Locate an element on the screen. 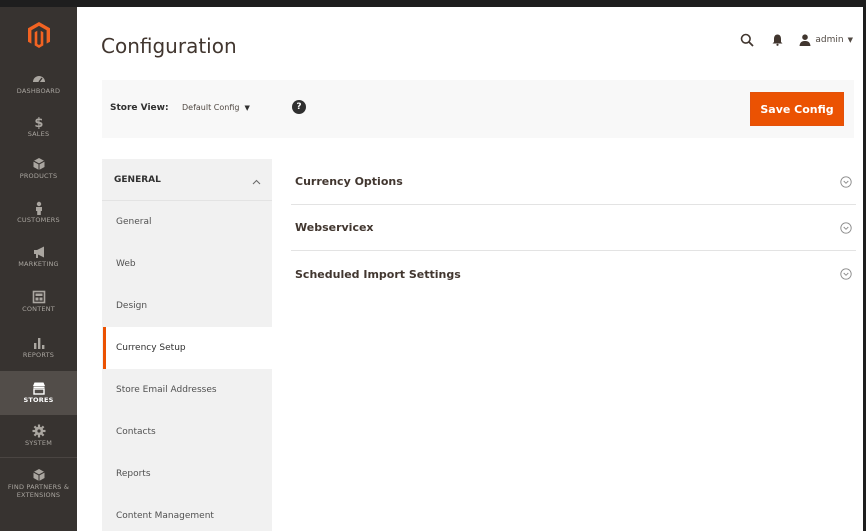 The width and height of the screenshot is (866, 531). gear-icon is located at coordinates (39, 431).